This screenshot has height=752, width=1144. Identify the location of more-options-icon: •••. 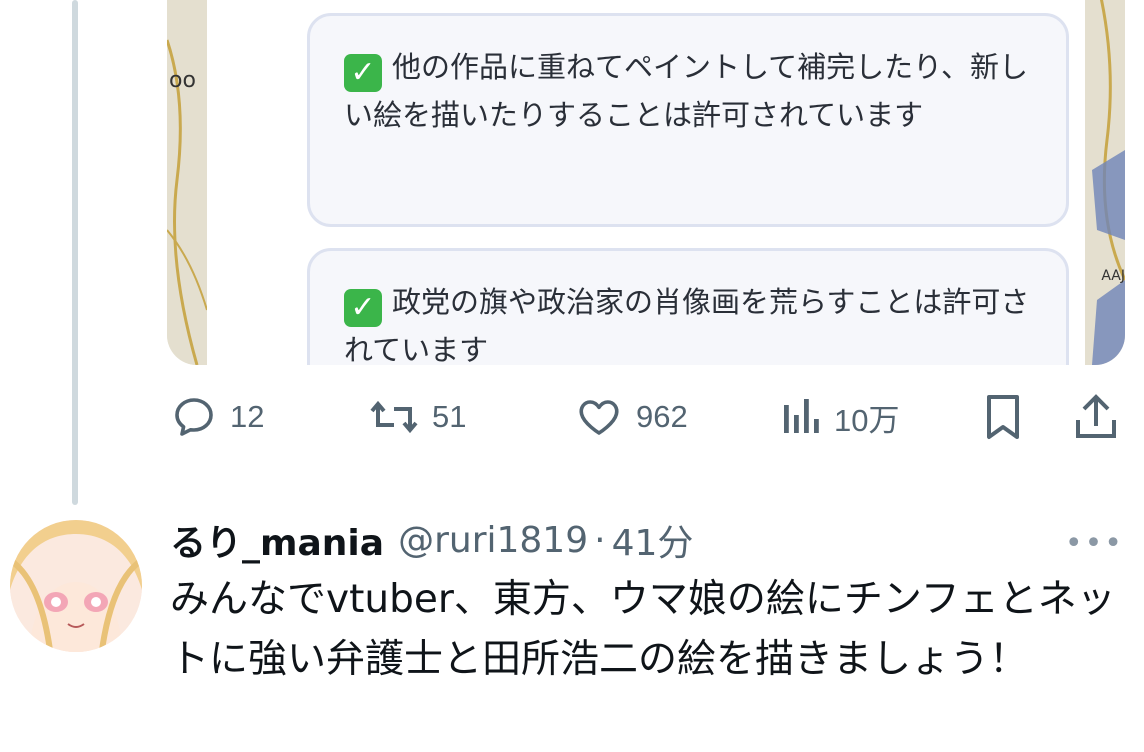
(1094, 543).